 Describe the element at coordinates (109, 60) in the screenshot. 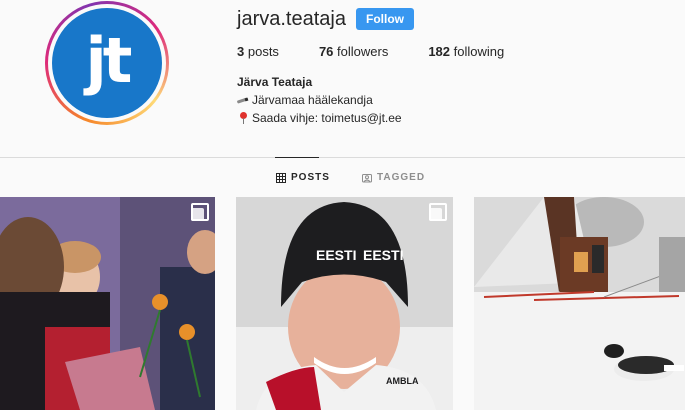

I see `avatar-logo-text: jt` at that location.